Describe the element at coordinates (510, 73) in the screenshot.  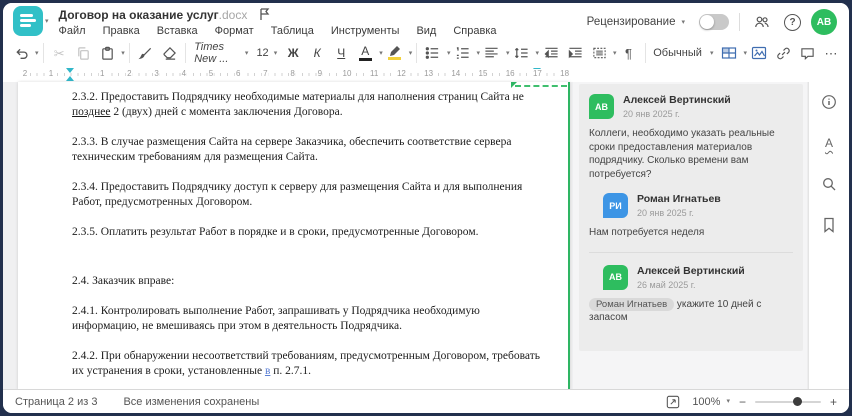
I see `ruler-number: 16` at that location.